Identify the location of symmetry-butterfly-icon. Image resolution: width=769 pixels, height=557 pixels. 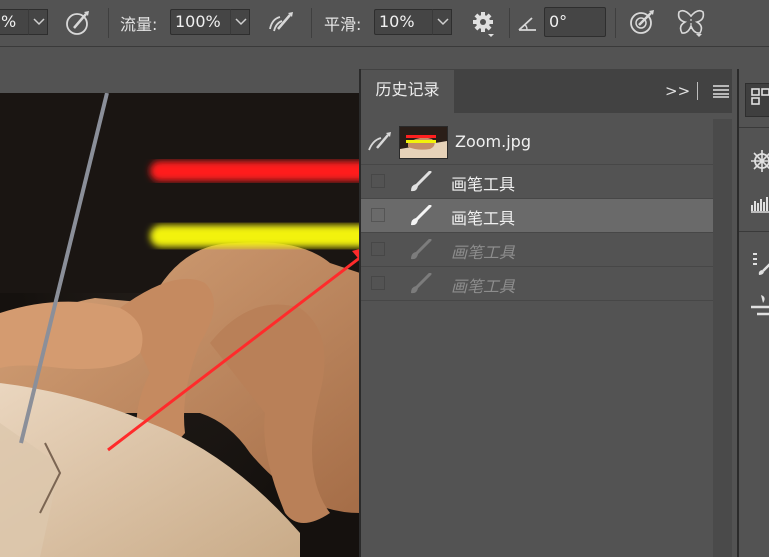
(691, 25).